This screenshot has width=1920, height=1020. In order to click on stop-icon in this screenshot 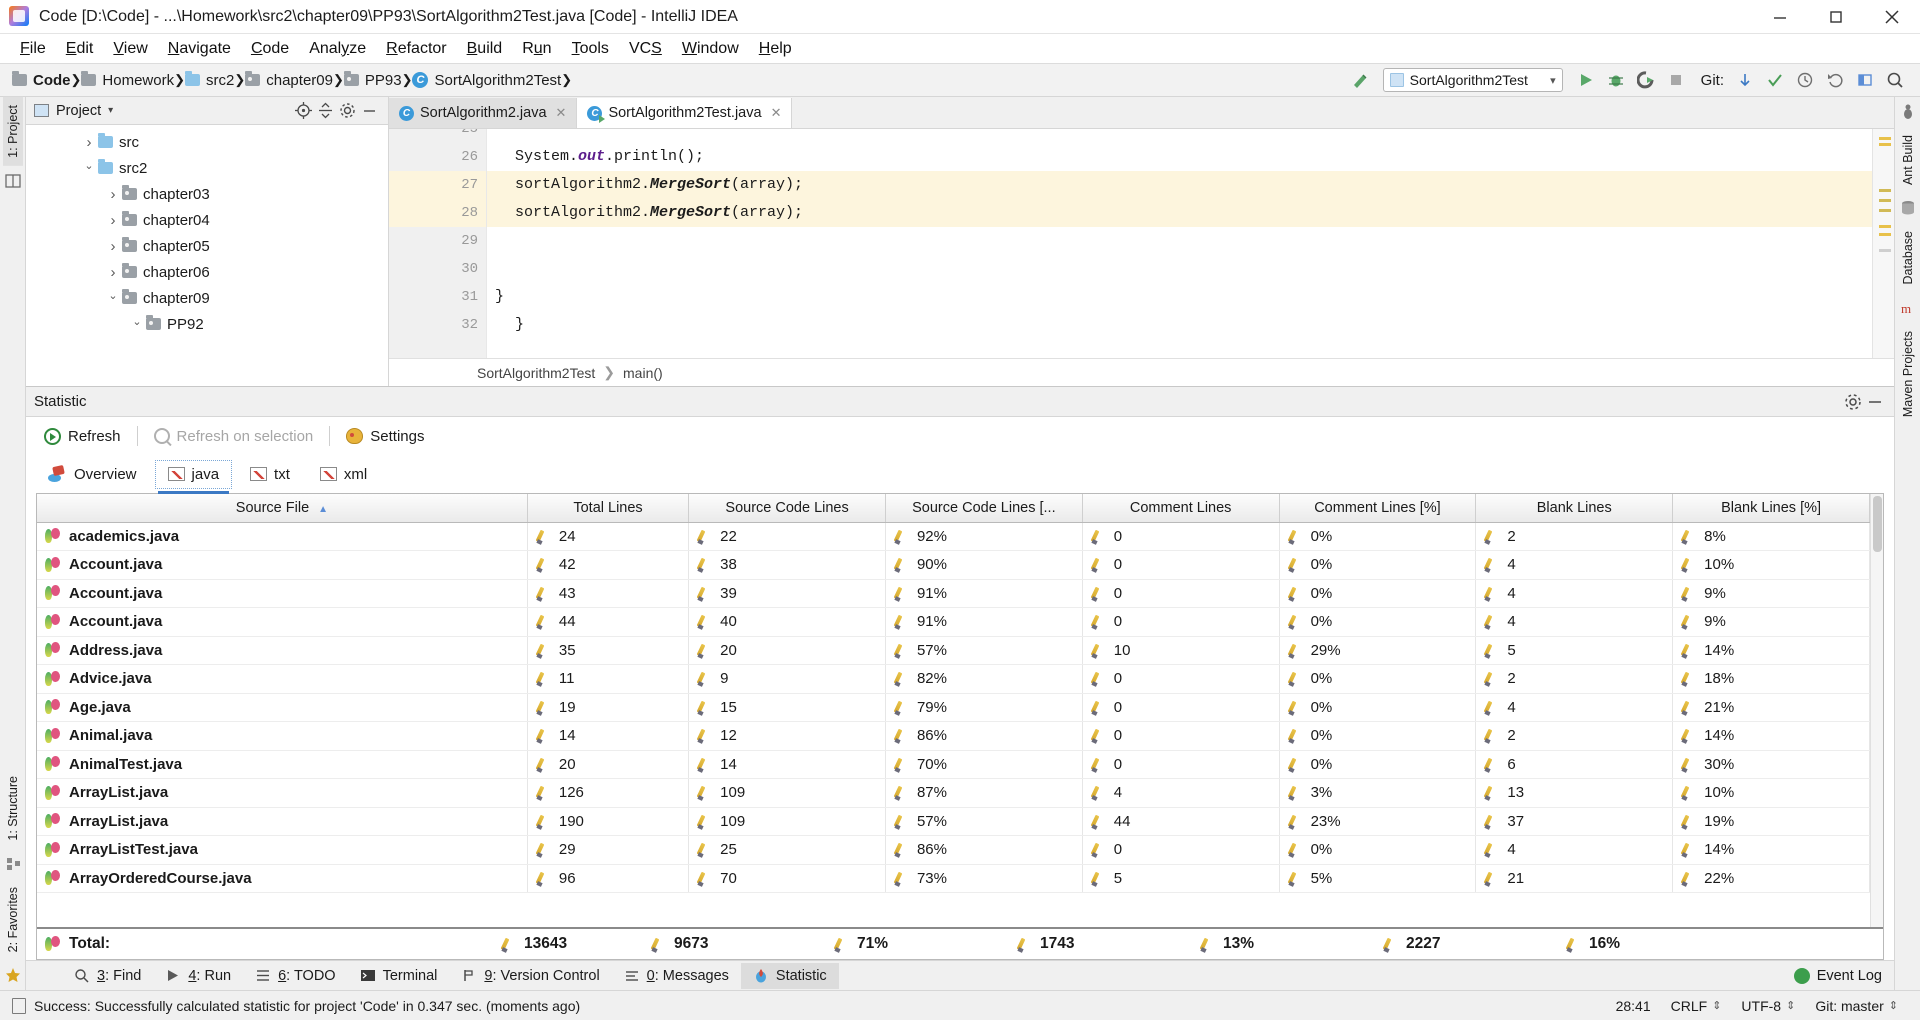, I will do `click(1676, 80)`.